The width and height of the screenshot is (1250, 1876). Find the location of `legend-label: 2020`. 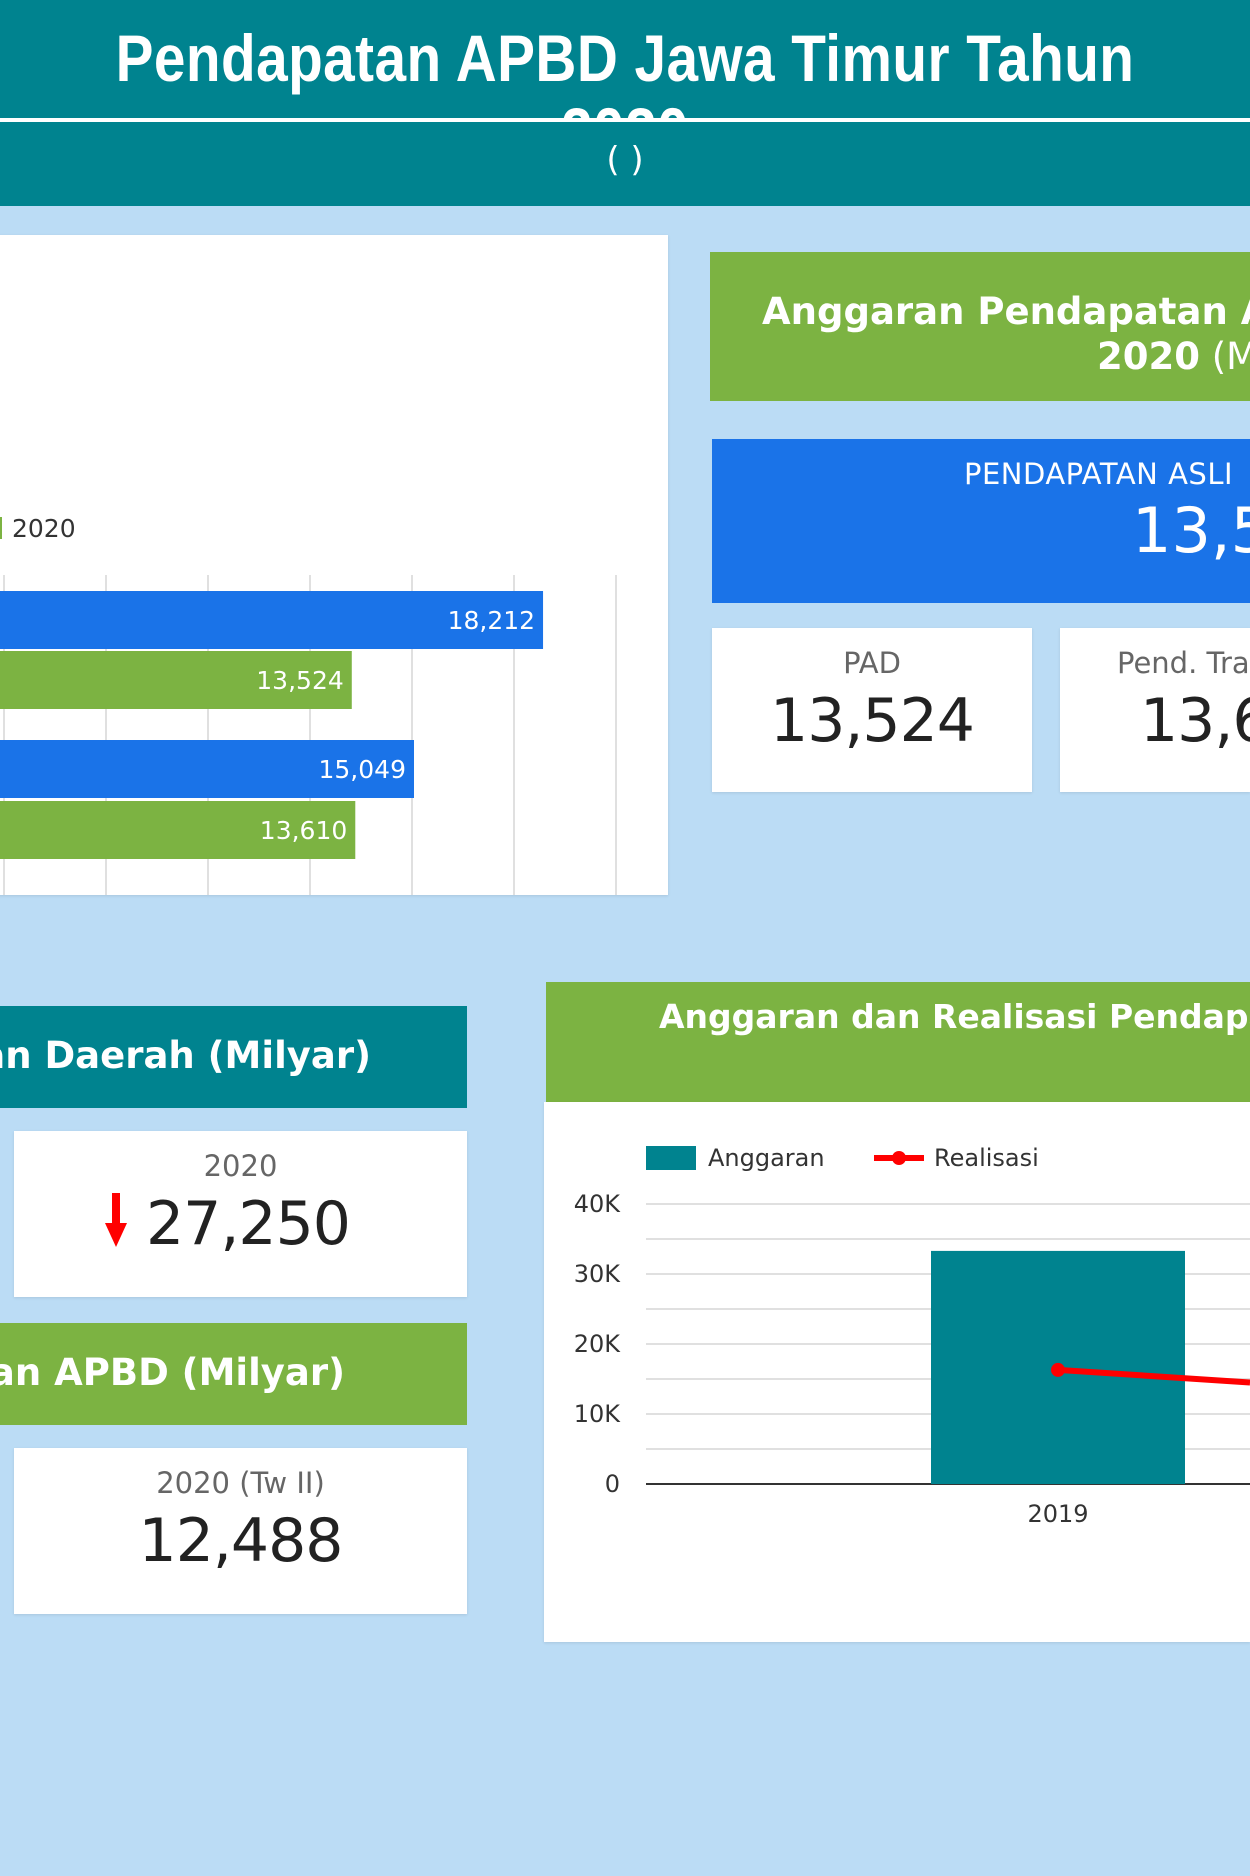

legend-label: 2020 is located at coordinates (44, 528).